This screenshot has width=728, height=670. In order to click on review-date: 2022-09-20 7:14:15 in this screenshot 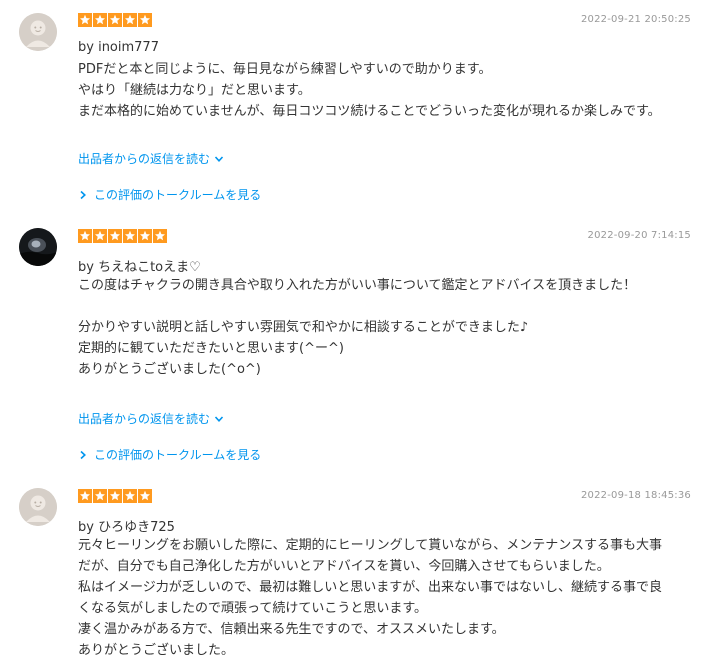, I will do `click(639, 235)`.